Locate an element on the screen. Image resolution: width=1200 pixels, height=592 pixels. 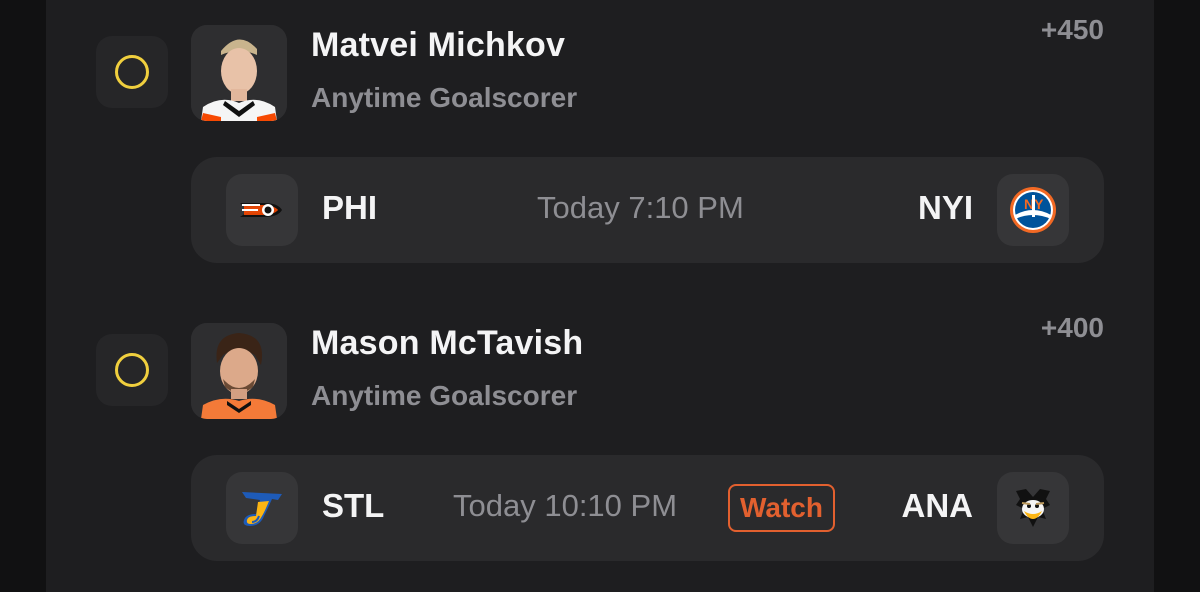
game-time: Today 7:10 PM is located at coordinates (640, 207).